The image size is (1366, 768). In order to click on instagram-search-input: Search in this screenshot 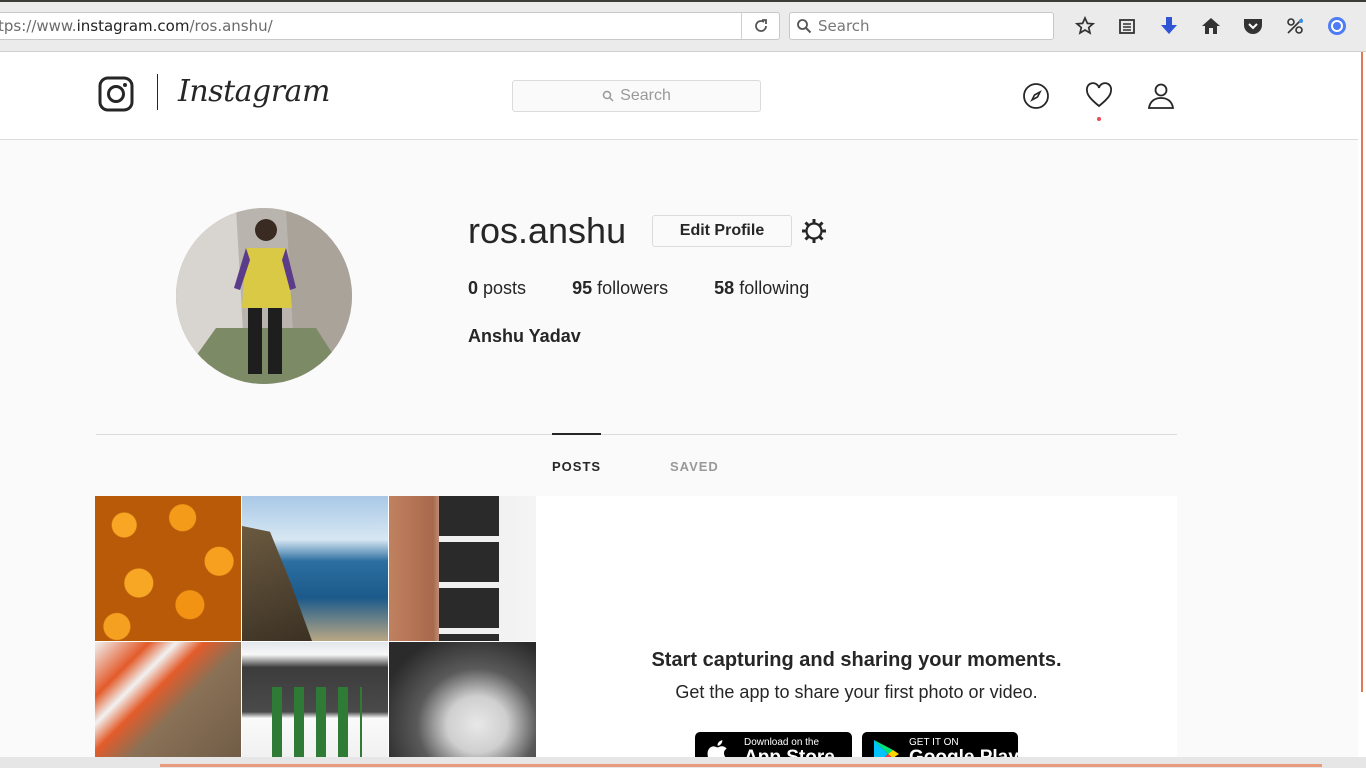, I will do `click(636, 96)`.